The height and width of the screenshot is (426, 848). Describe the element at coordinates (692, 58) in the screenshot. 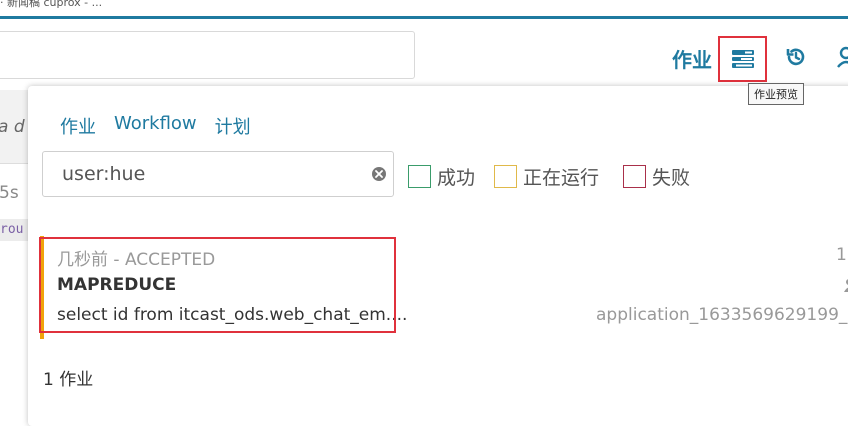

I see `jobs-label: 作业` at that location.